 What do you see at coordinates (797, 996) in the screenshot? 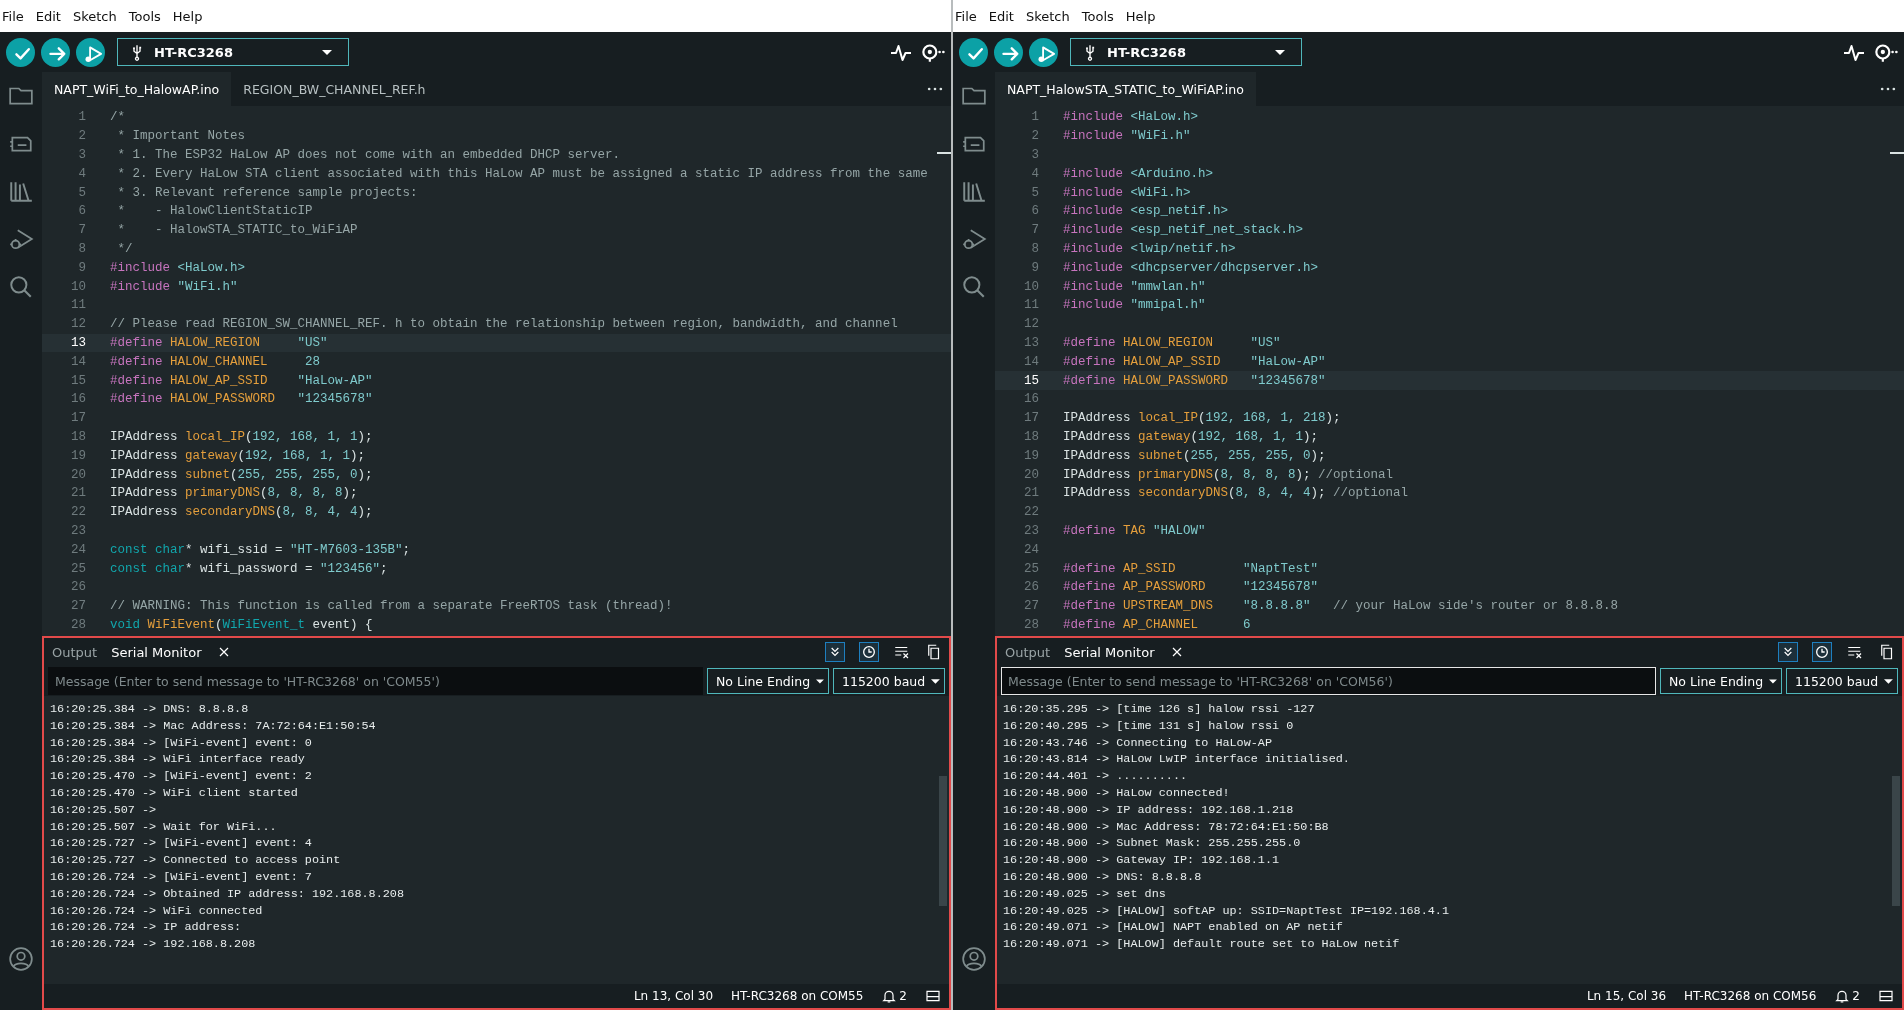
I see `board-port: HT-RC3268 on COM55` at bounding box center [797, 996].